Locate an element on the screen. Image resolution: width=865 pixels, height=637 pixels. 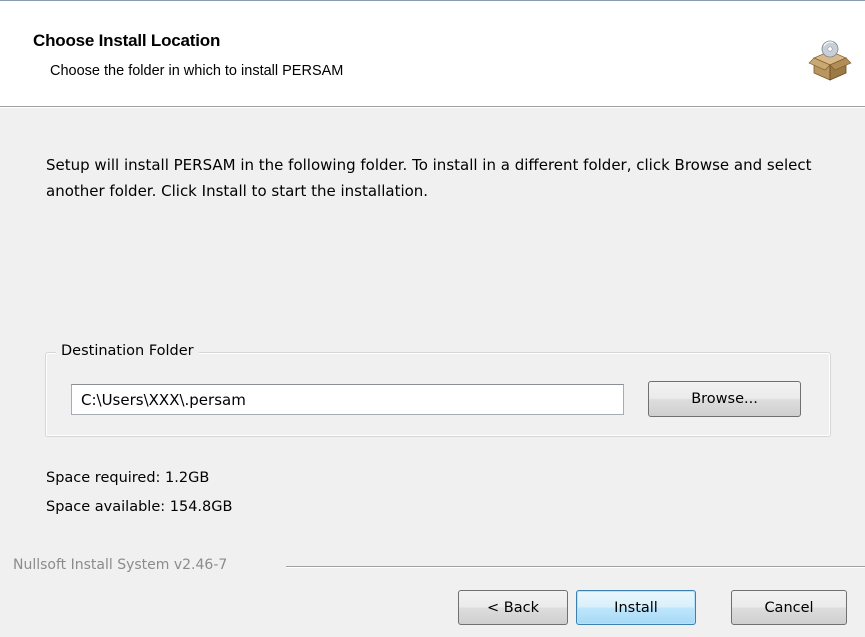
space-available-text: Space available: 154.8GB is located at coordinates (139, 507).